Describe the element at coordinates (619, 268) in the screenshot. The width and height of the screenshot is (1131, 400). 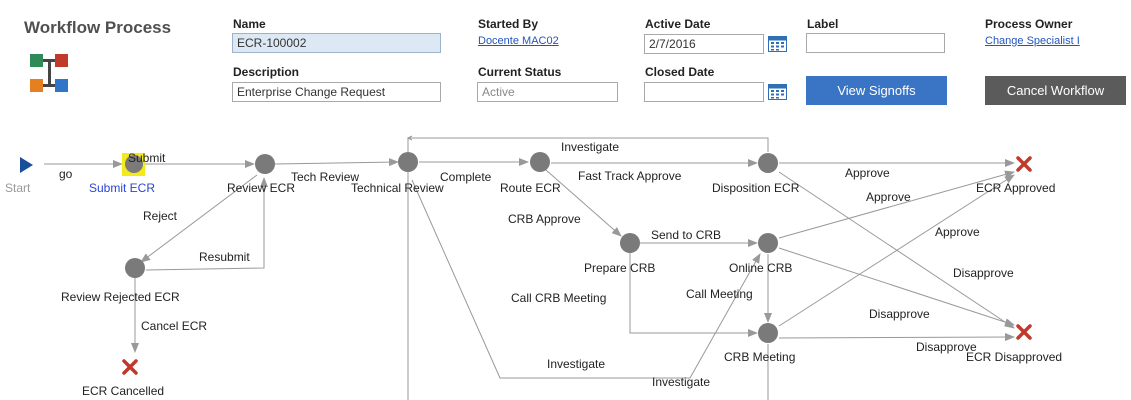
I see `node-label-prepare-crb: Prepare CRB` at that location.